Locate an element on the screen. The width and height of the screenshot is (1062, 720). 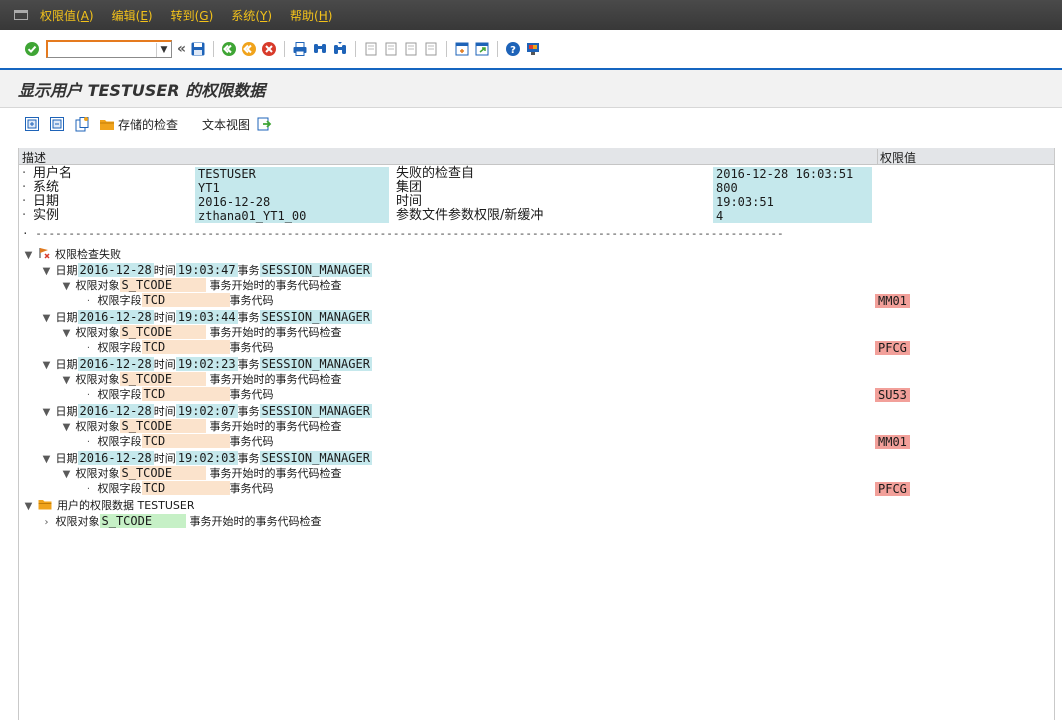
menu-authorization-value: 权限值(A) is located at coordinates (67, 15).